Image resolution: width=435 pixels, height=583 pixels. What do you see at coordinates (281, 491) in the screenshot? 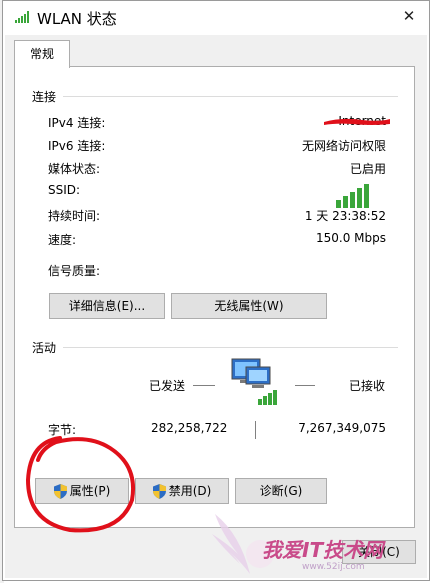
I see `diagnose-button: 诊断(G)` at bounding box center [281, 491].